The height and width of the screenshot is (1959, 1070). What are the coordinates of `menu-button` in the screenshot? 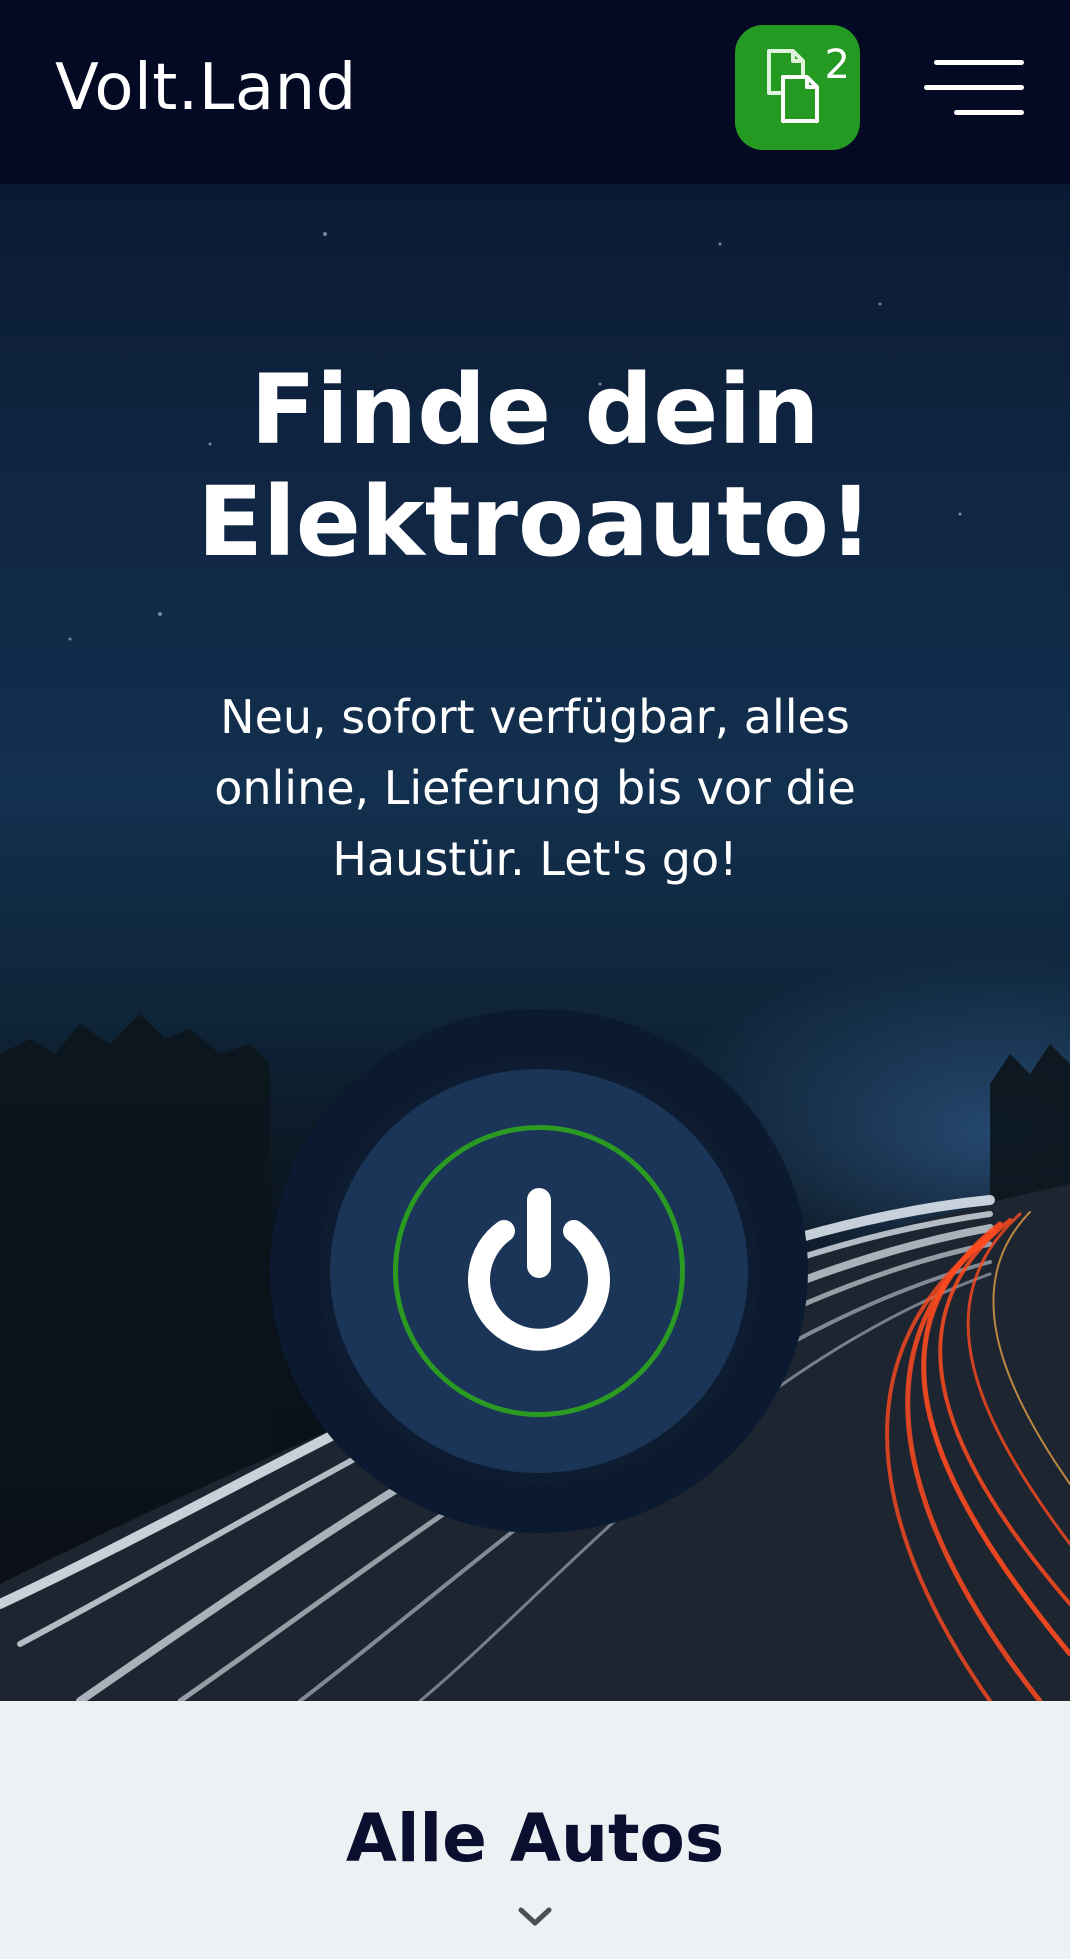 It's located at (976, 87).